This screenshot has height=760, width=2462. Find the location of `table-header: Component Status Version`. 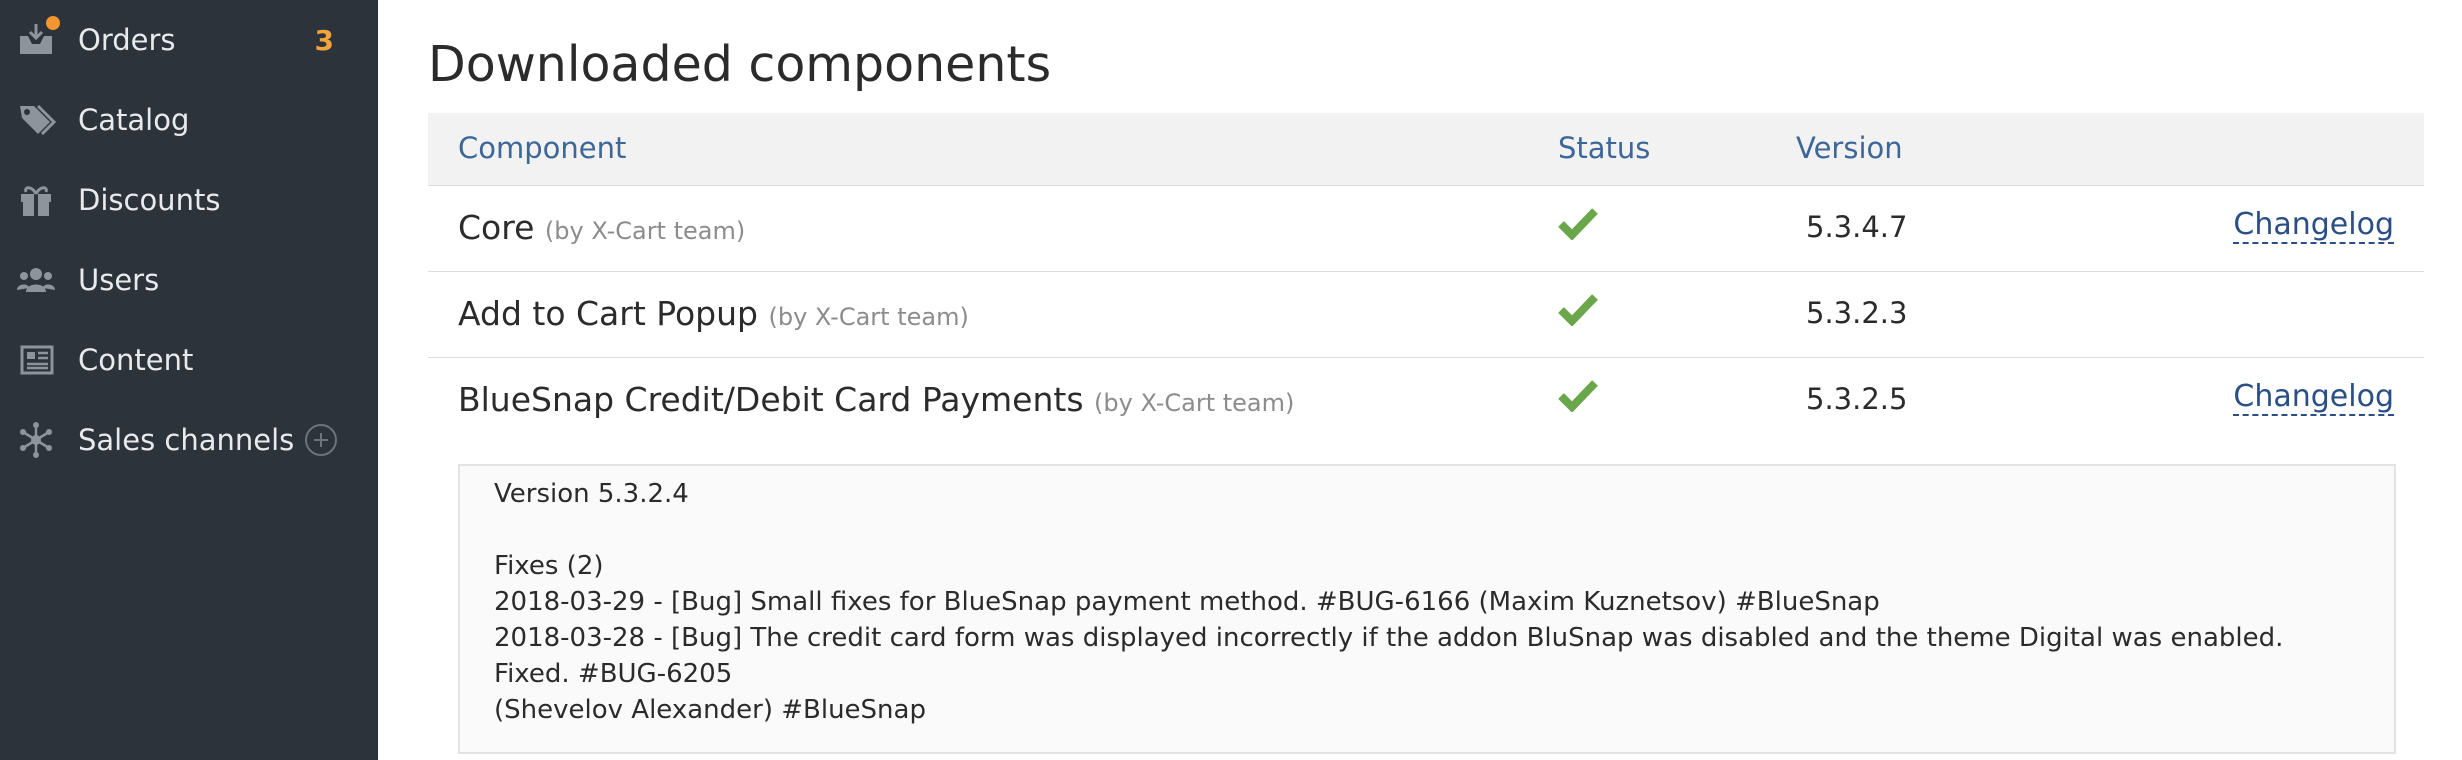

table-header: Component Status Version is located at coordinates (1426, 149).